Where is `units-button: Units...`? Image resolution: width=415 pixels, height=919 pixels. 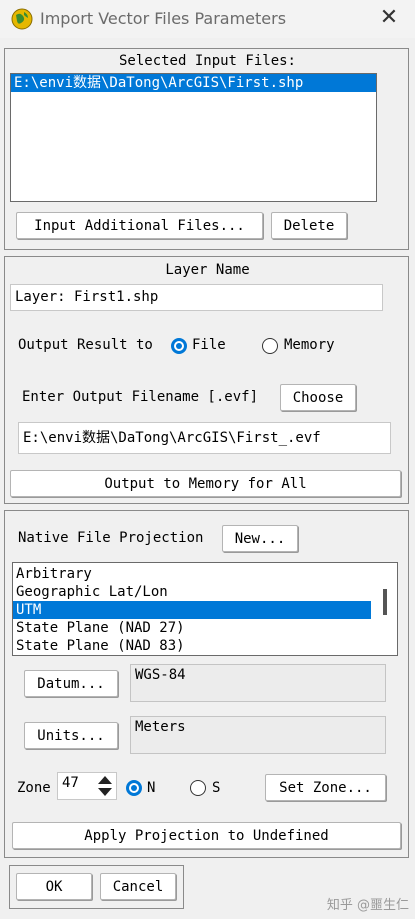 units-button: Units... is located at coordinates (71, 735).